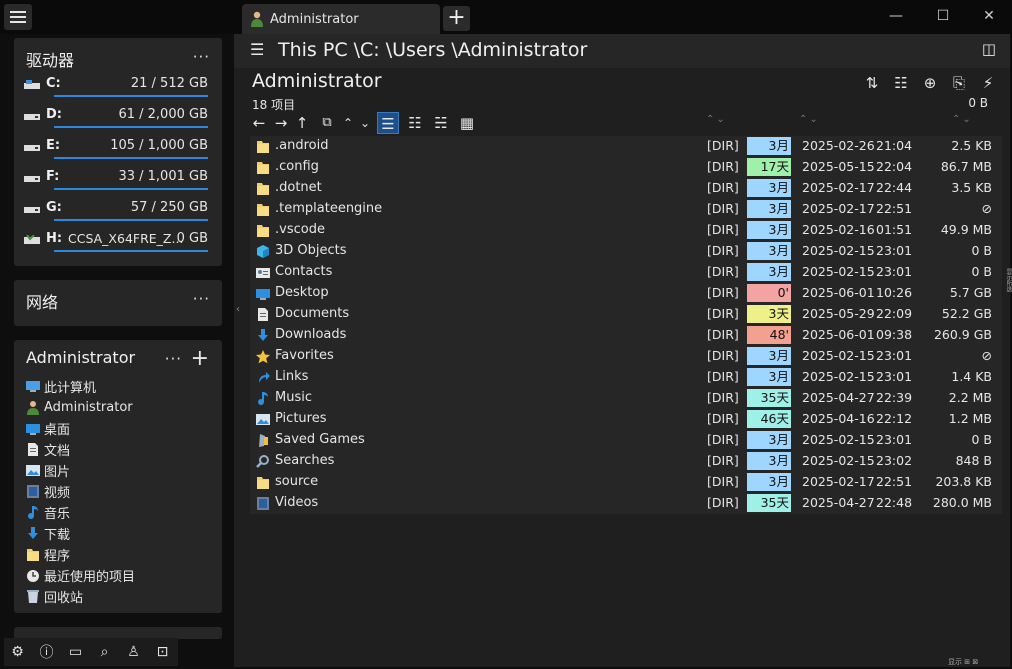 The image size is (1012, 669). What do you see at coordinates (467, 123) in the screenshot?
I see `grid-view-icon: ▦` at bounding box center [467, 123].